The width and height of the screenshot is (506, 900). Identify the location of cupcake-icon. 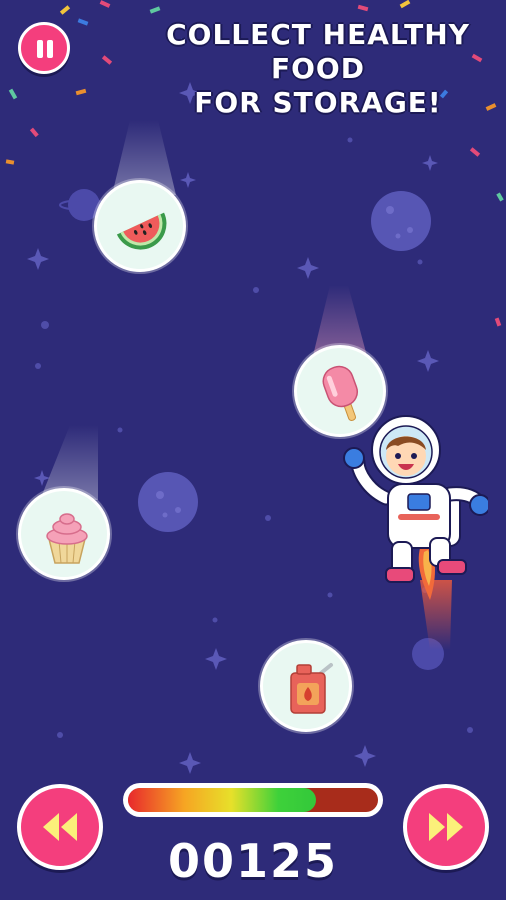
(67, 538).